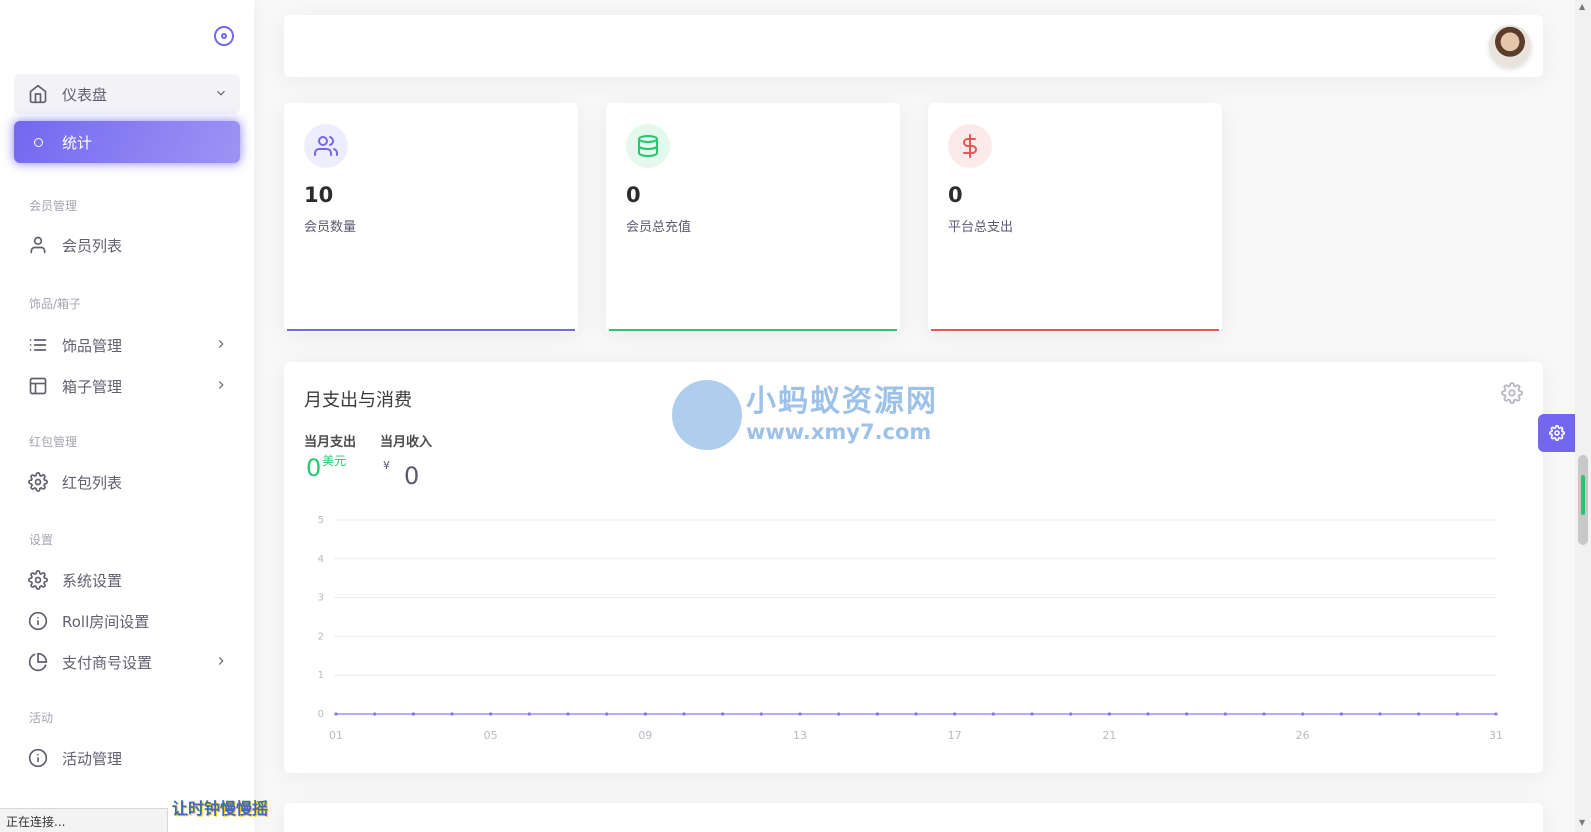 The height and width of the screenshot is (832, 1591). What do you see at coordinates (92, 386) in the screenshot?
I see `sidebar-item-label: 箱子管理` at bounding box center [92, 386].